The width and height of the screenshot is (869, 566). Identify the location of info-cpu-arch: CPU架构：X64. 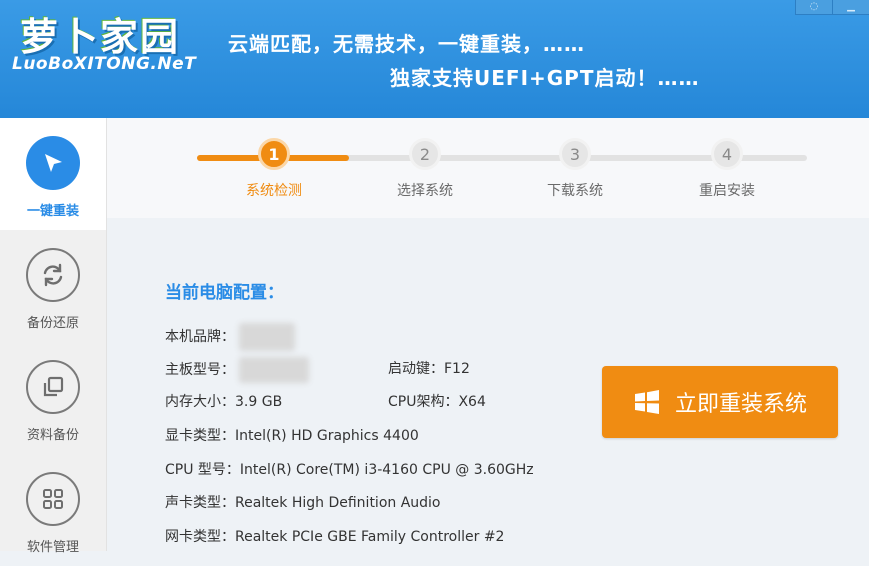
(437, 401).